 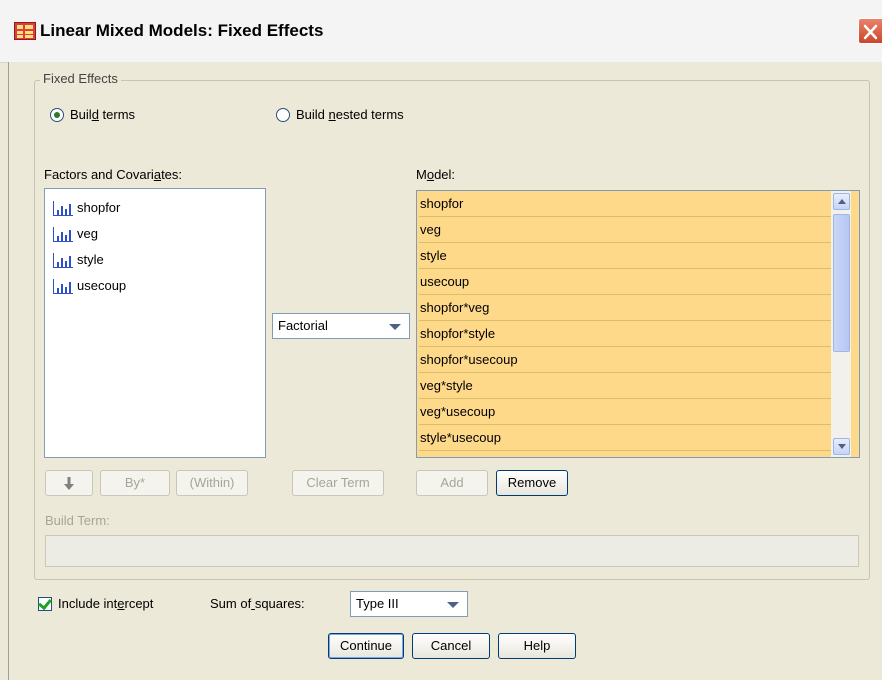 What do you see at coordinates (626, 230) in the screenshot?
I see `model-term-item: veg` at bounding box center [626, 230].